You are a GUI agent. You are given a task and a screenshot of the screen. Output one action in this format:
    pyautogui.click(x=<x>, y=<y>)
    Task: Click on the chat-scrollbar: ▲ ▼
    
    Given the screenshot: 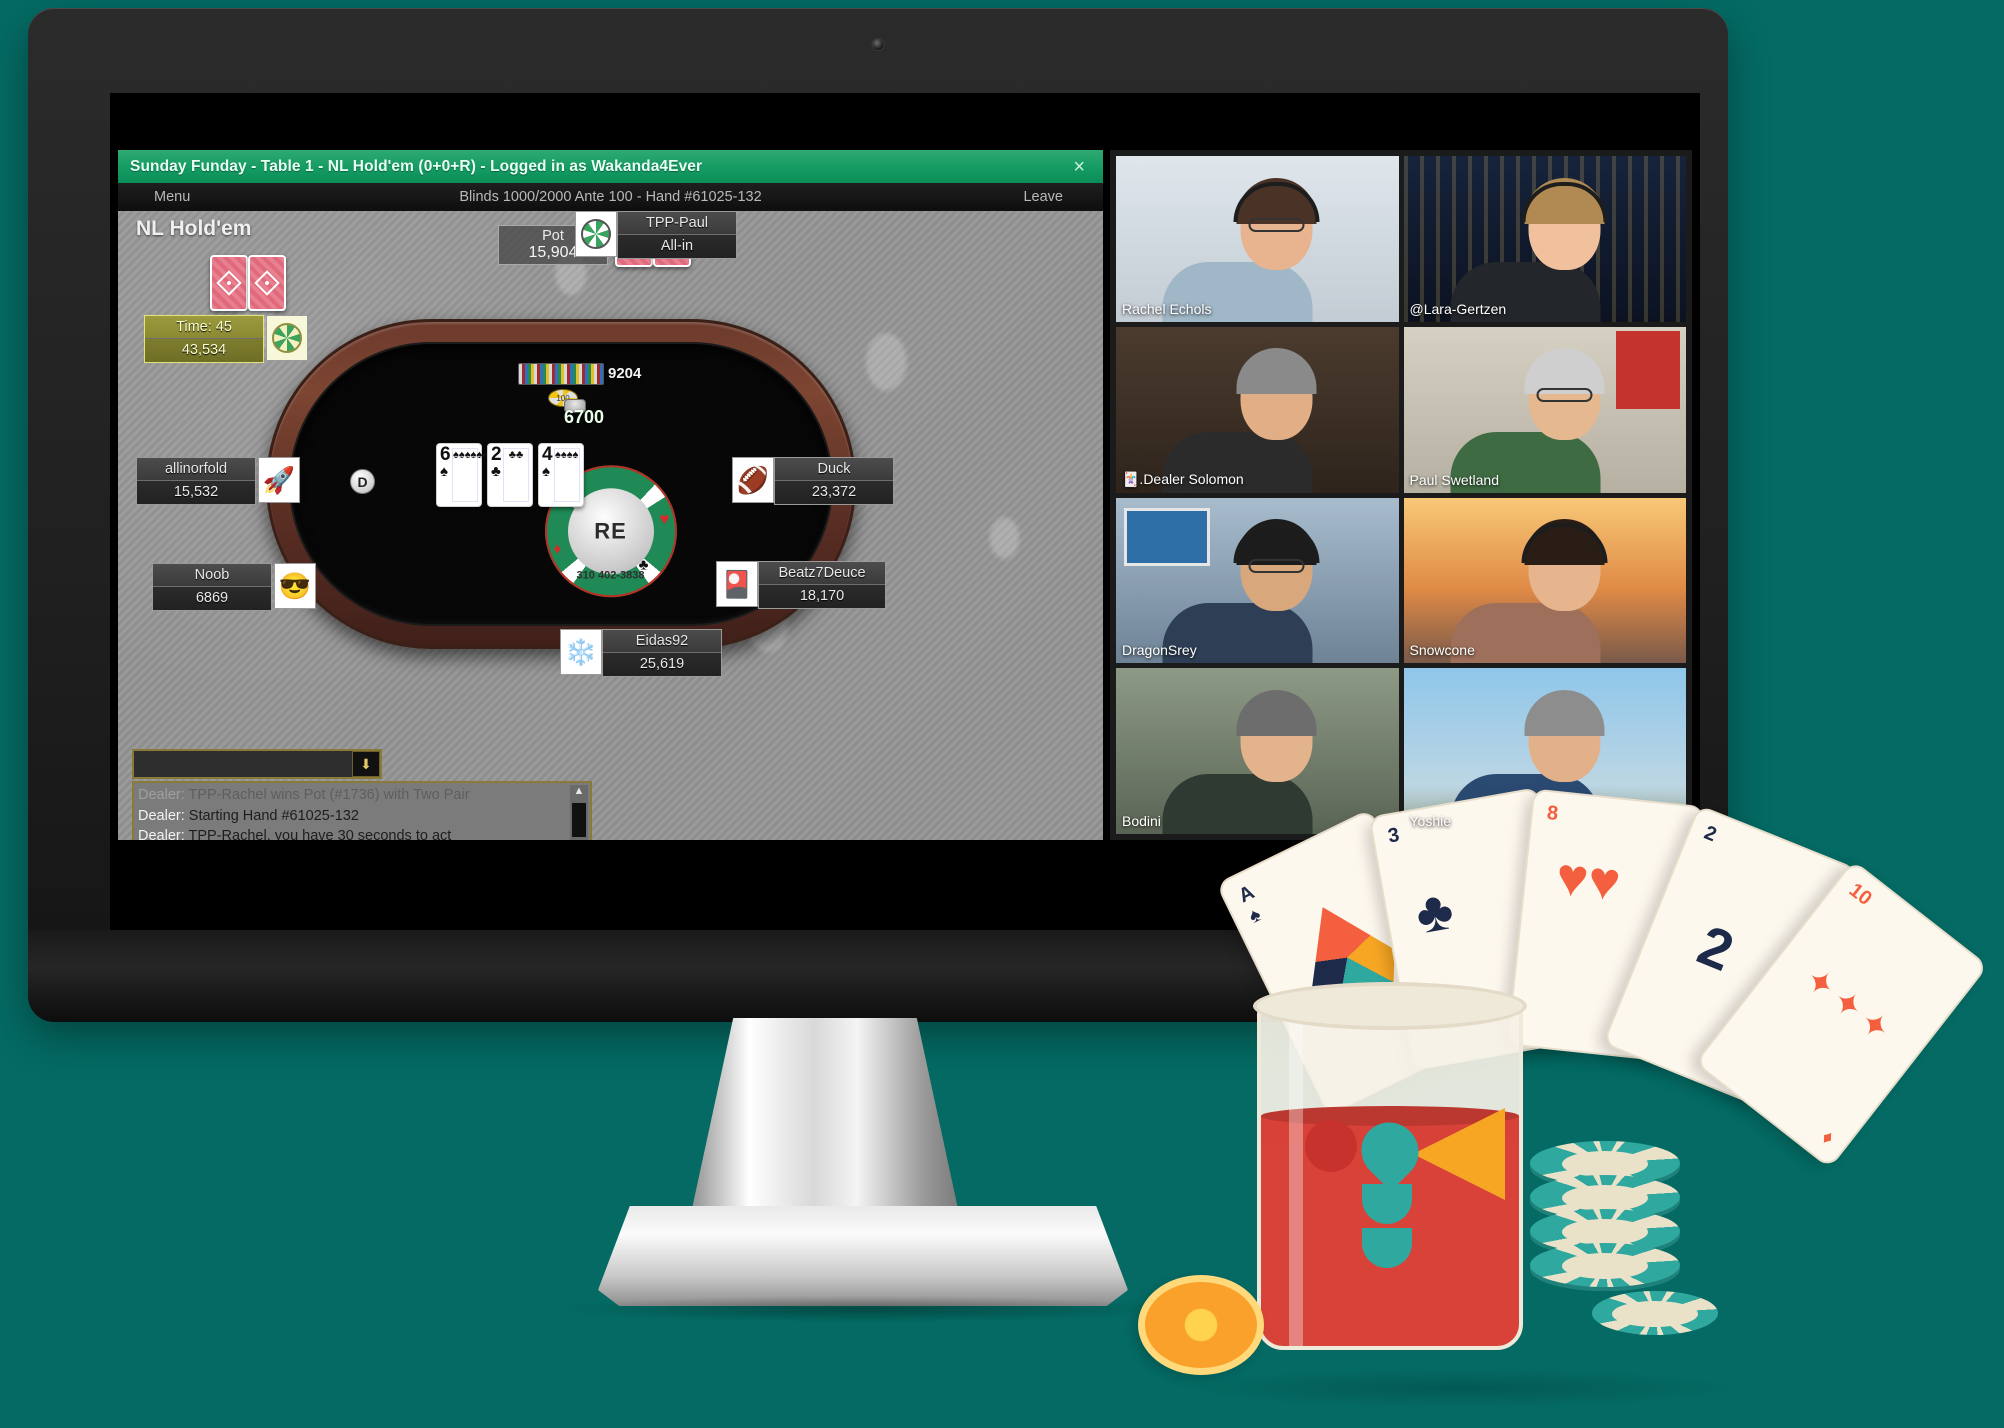 What is the action you would take?
    pyautogui.click(x=579, y=812)
    